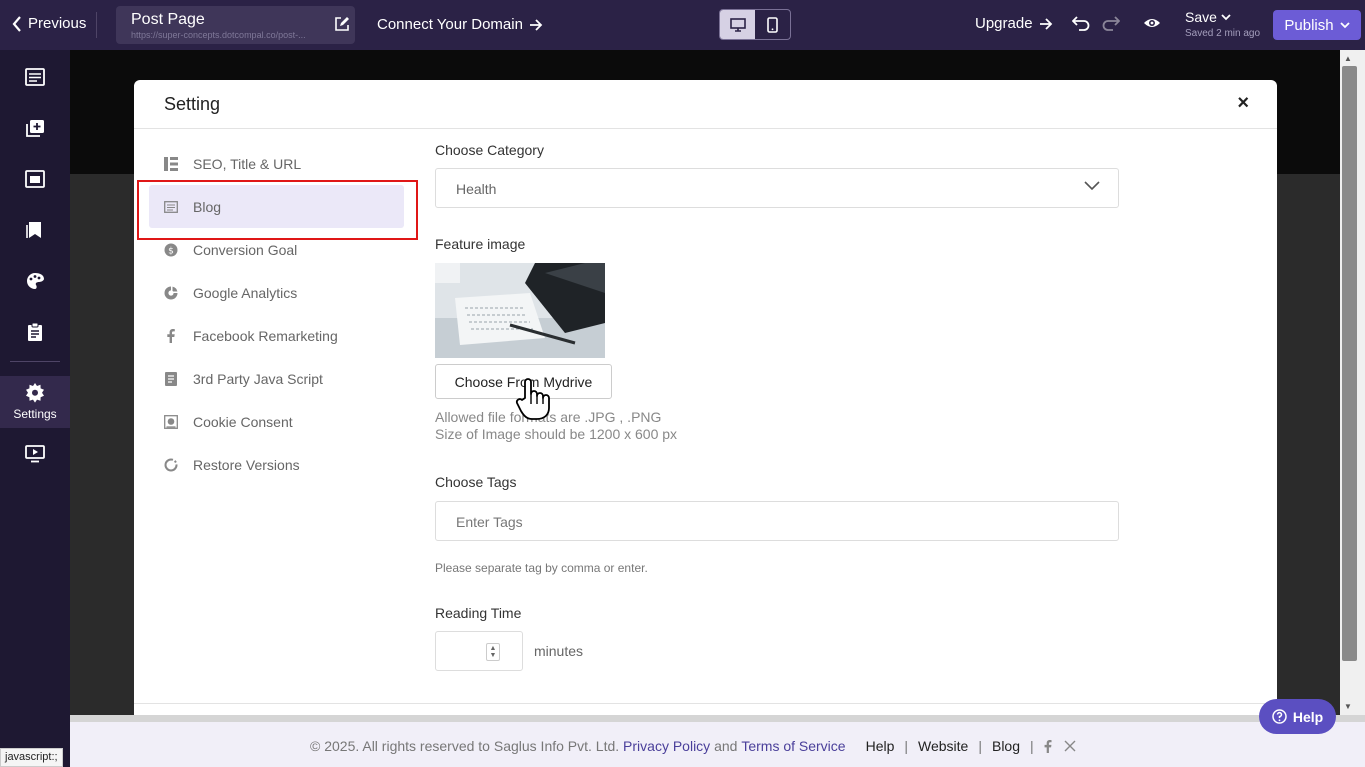  What do you see at coordinates (276, 292) in the screenshot?
I see `menu-item-google-analytics: Google Analytics` at bounding box center [276, 292].